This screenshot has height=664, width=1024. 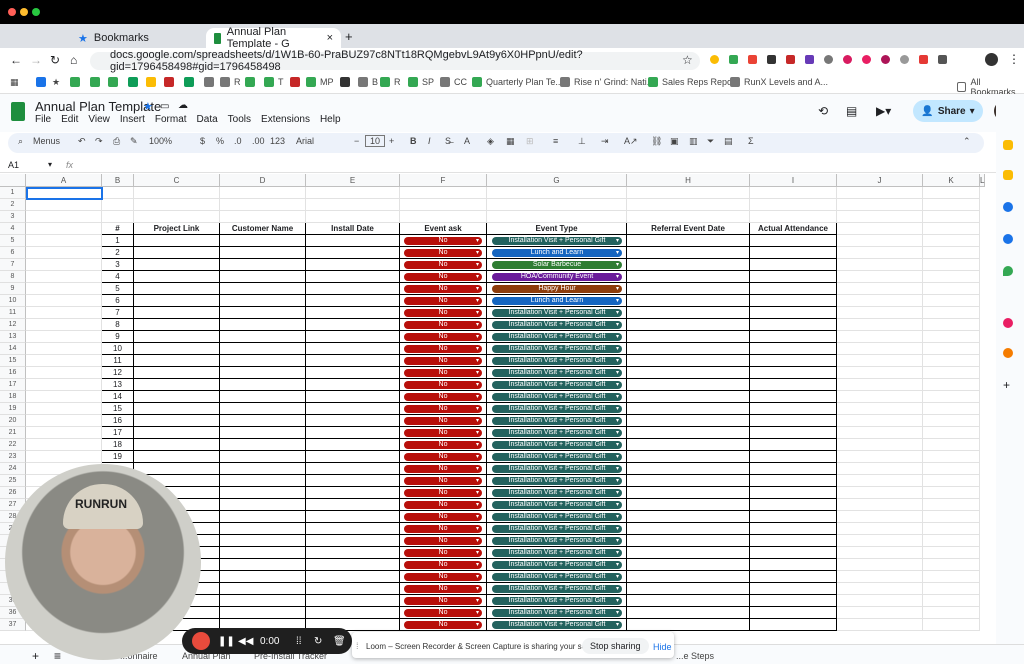 I want to click on filter-views-icon: ▤, so click(x=728, y=141).